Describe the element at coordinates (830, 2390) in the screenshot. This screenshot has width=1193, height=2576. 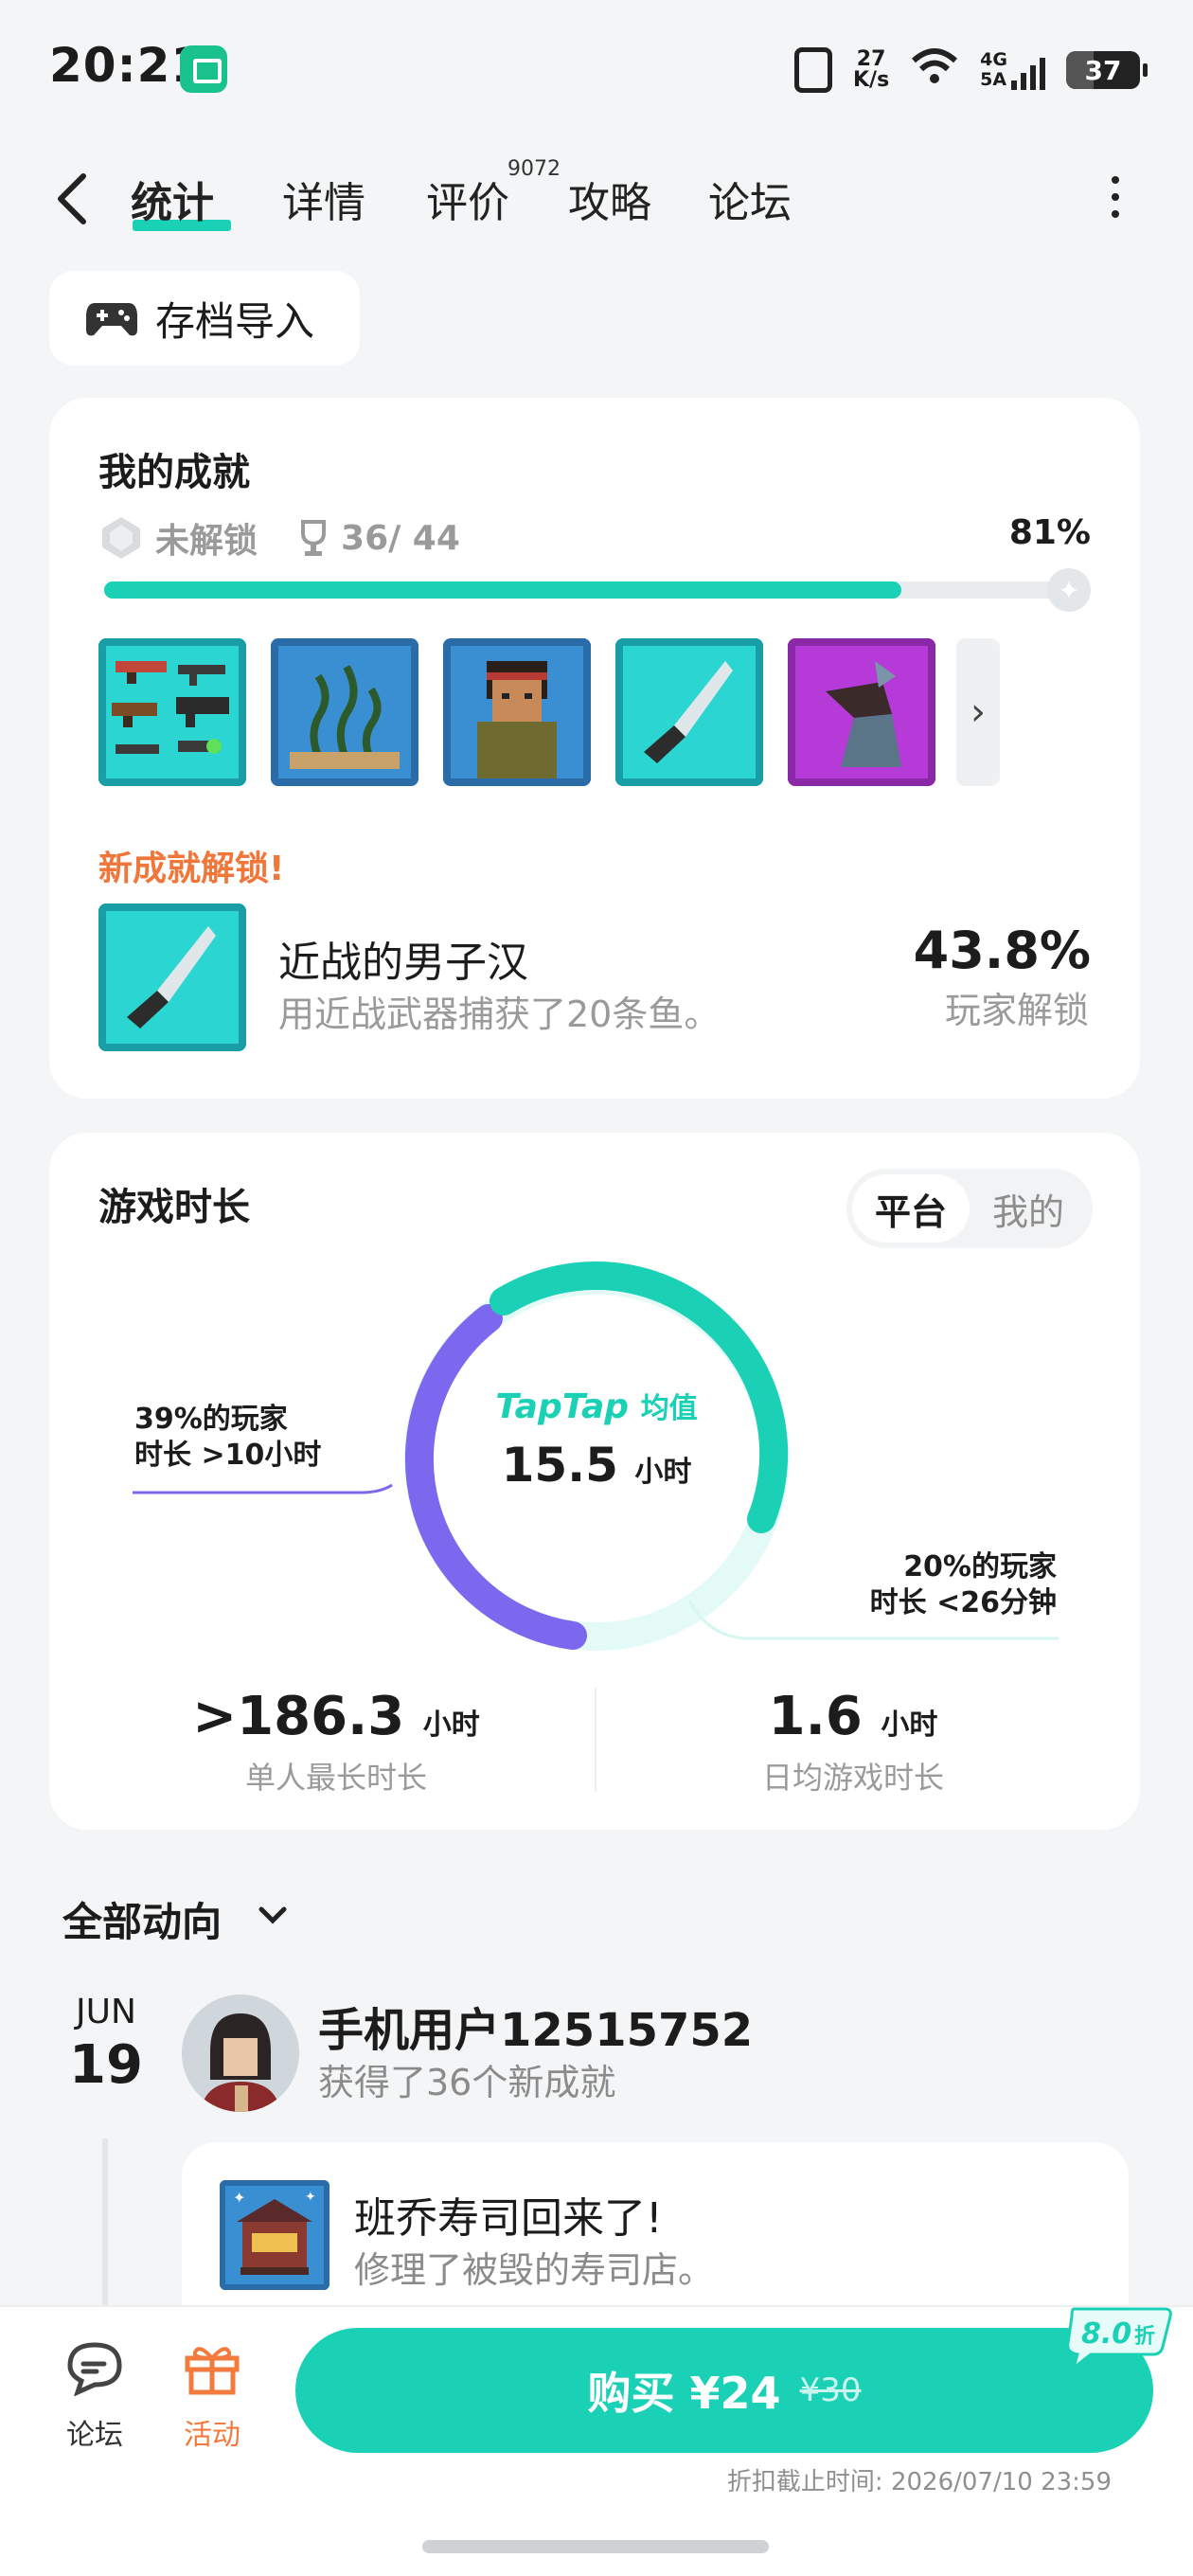
I see `original-price: ¥30` at that location.